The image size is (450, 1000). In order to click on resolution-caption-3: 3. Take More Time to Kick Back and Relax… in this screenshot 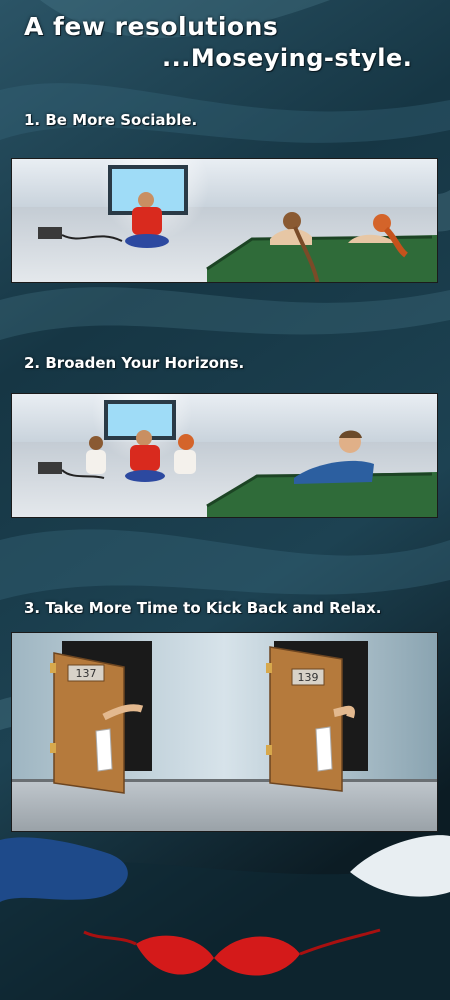, I will do `click(203, 608)`.